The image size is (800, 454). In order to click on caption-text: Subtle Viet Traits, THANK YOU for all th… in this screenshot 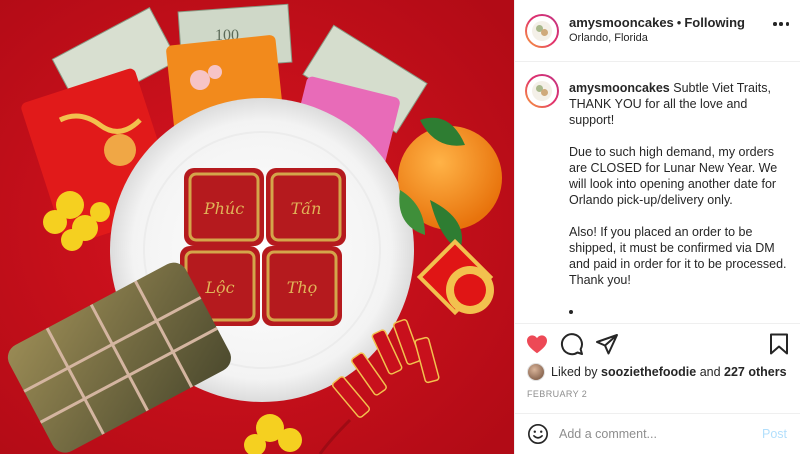, I will do `click(678, 184)`.